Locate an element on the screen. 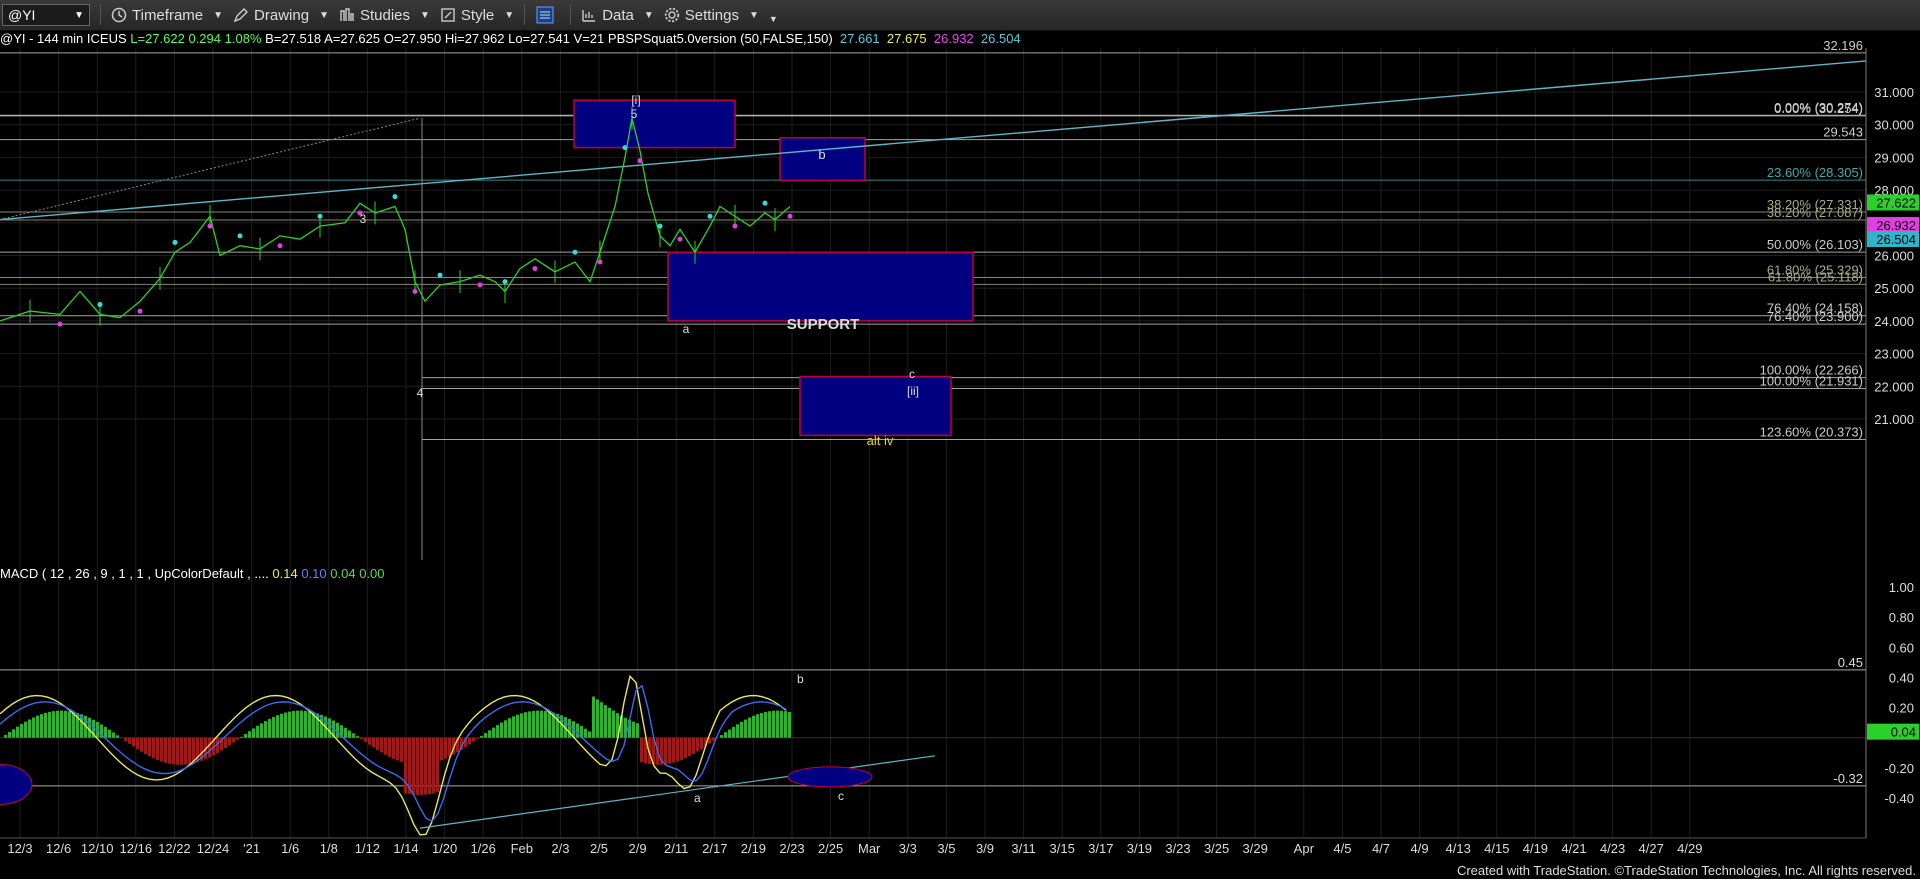  time-axis-label: 4/5 is located at coordinates (1342, 848).